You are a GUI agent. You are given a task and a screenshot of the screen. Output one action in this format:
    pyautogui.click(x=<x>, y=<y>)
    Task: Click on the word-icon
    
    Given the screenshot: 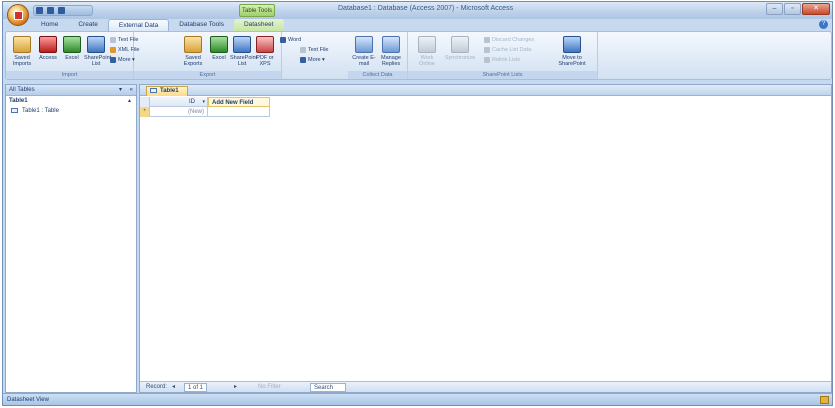 What is the action you would take?
    pyautogui.click(x=283, y=39)
    